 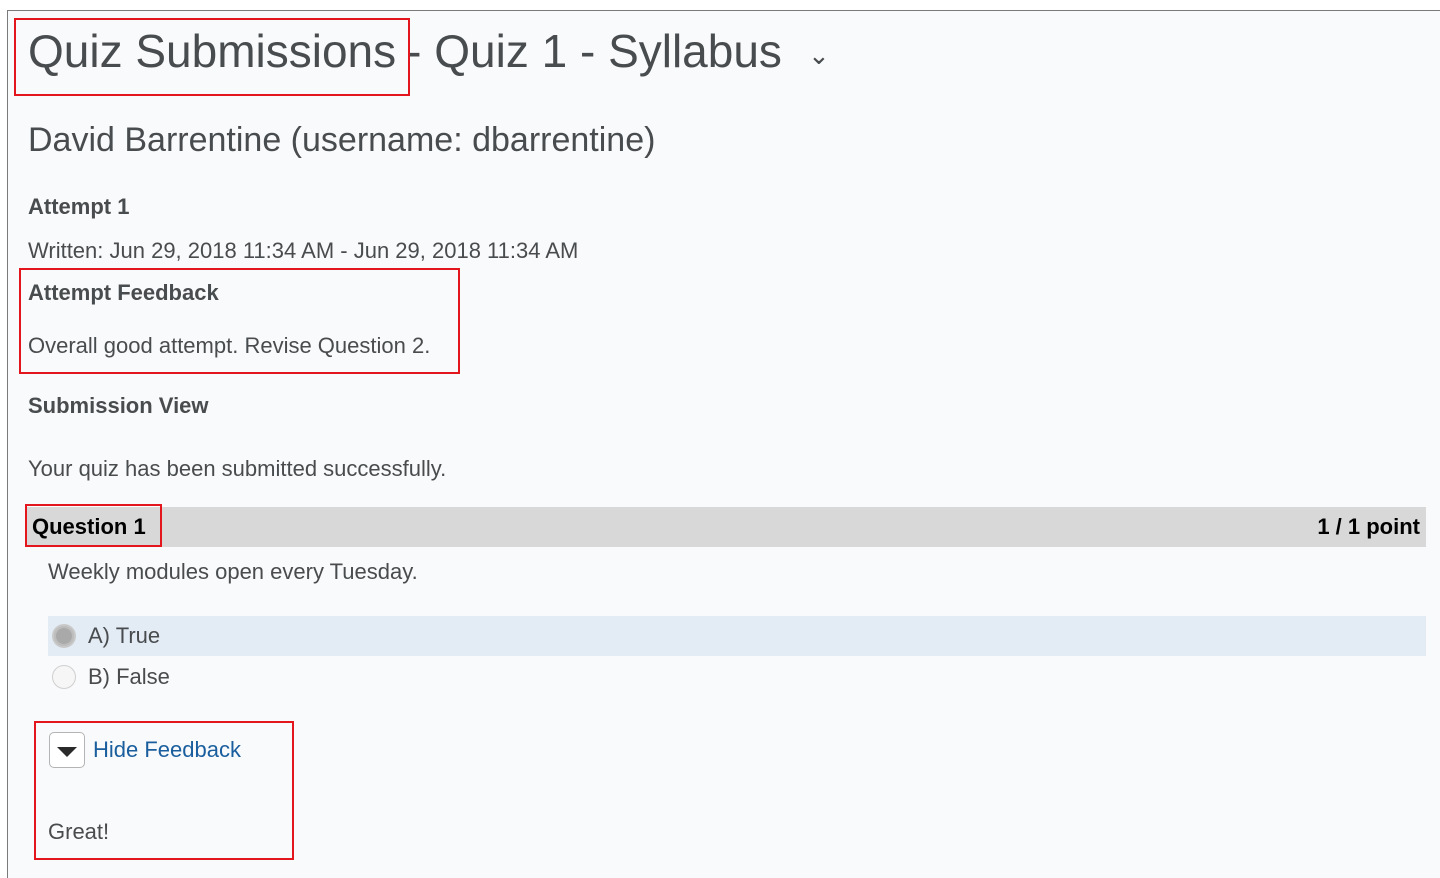 What do you see at coordinates (229, 345) in the screenshot?
I see `attempt-feedback-text: Overall good attempt. Revise Question 2.` at bounding box center [229, 345].